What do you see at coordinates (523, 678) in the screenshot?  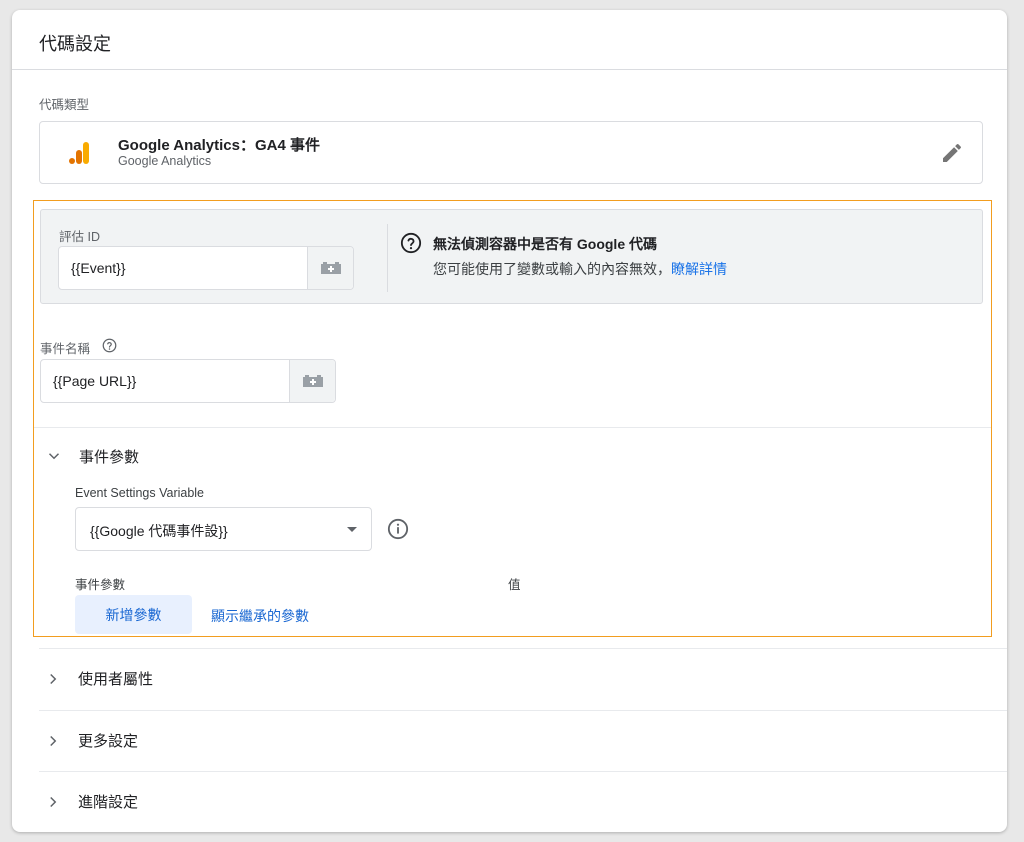 I see `section-user-properties: 使用者屬性` at bounding box center [523, 678].